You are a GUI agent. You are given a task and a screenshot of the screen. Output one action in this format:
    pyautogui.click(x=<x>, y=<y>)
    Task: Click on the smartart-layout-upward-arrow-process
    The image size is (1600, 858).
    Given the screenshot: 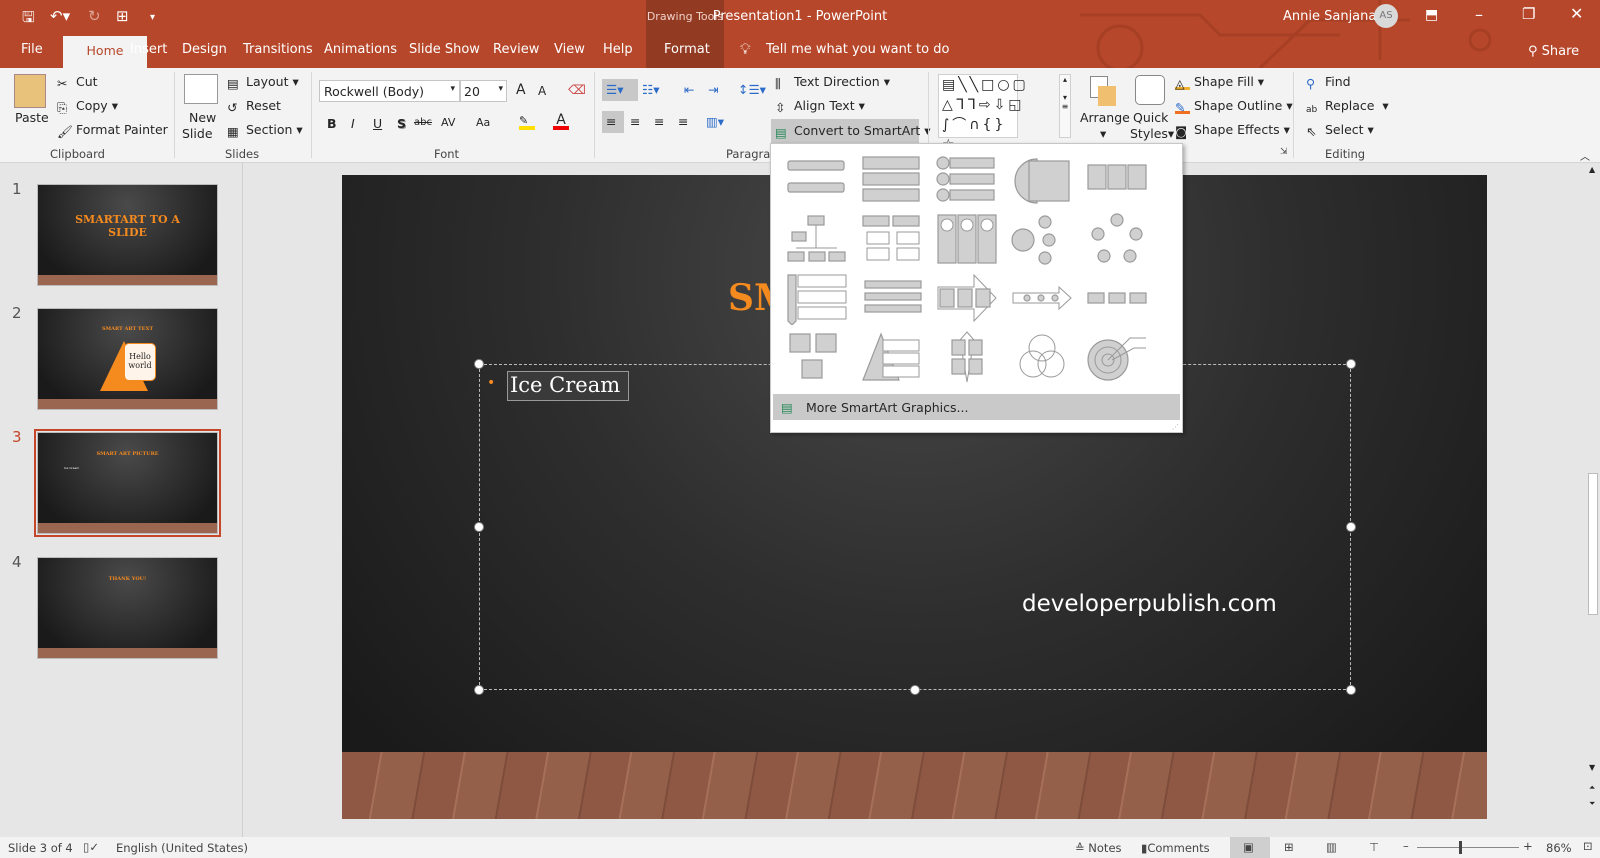 What is the action you would take?
    pyautogui.click(x=967, y=298)
    